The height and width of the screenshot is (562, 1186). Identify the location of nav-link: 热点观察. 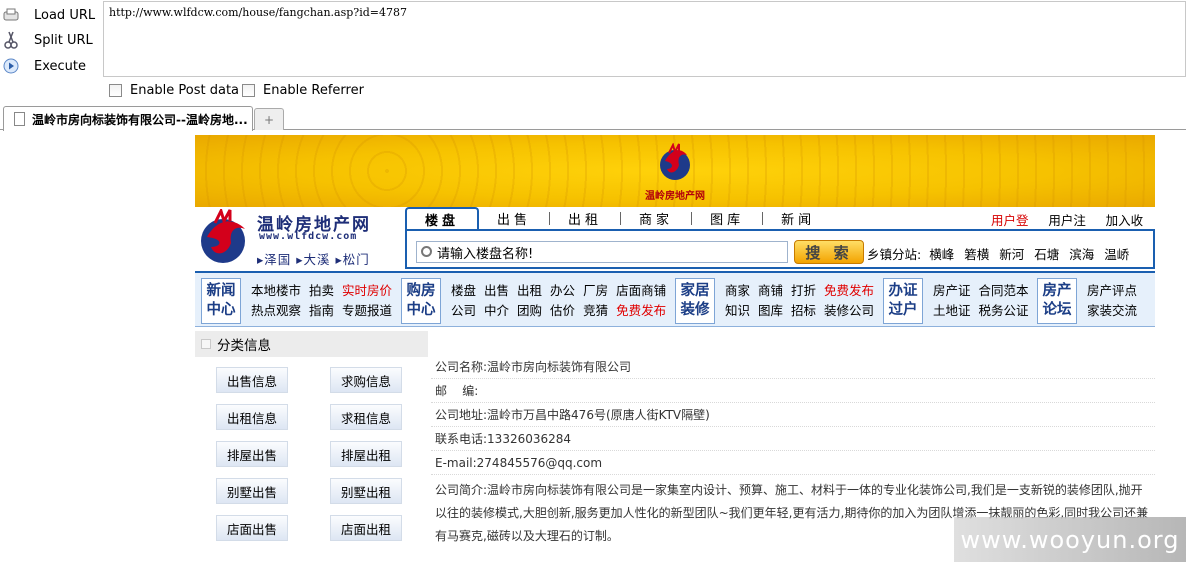
(276, 310).